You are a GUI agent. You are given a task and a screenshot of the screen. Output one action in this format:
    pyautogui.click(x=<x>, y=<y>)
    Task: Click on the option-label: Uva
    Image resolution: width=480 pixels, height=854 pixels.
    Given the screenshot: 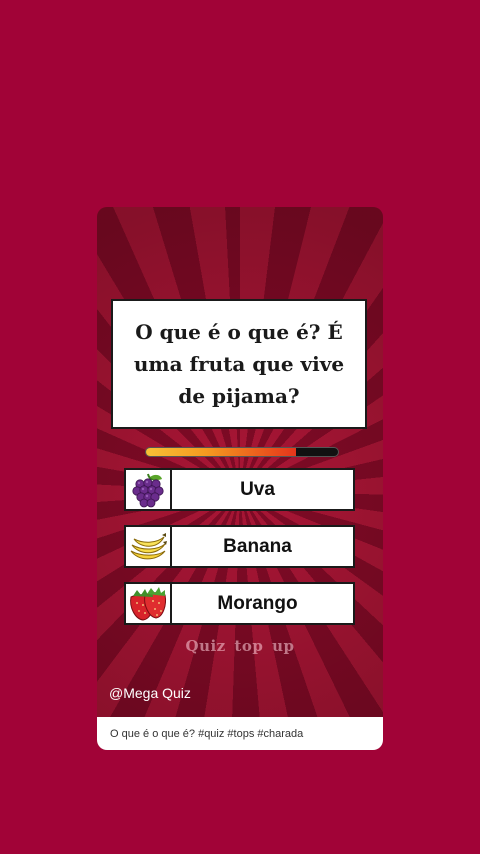 What is the action you would take?
    pyautogui.click(x=257, y=489)
    